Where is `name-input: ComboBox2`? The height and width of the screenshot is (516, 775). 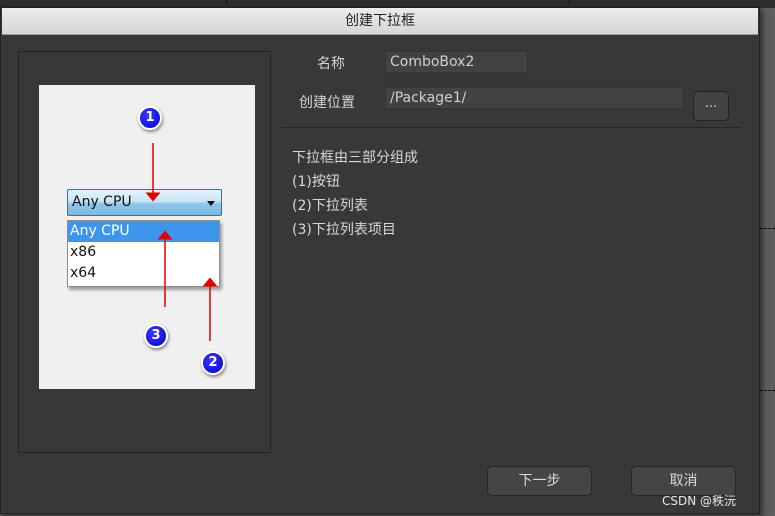 name-input: ComboBox2 is located at coordinates (456, 62).